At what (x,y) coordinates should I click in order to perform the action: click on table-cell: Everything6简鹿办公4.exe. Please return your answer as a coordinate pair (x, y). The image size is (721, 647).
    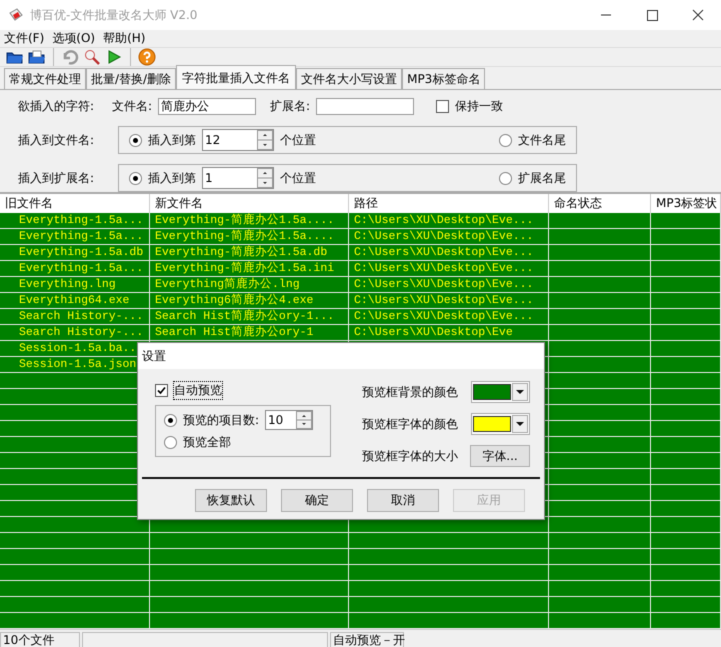
    Looking at the image, I should click on (249, 300).